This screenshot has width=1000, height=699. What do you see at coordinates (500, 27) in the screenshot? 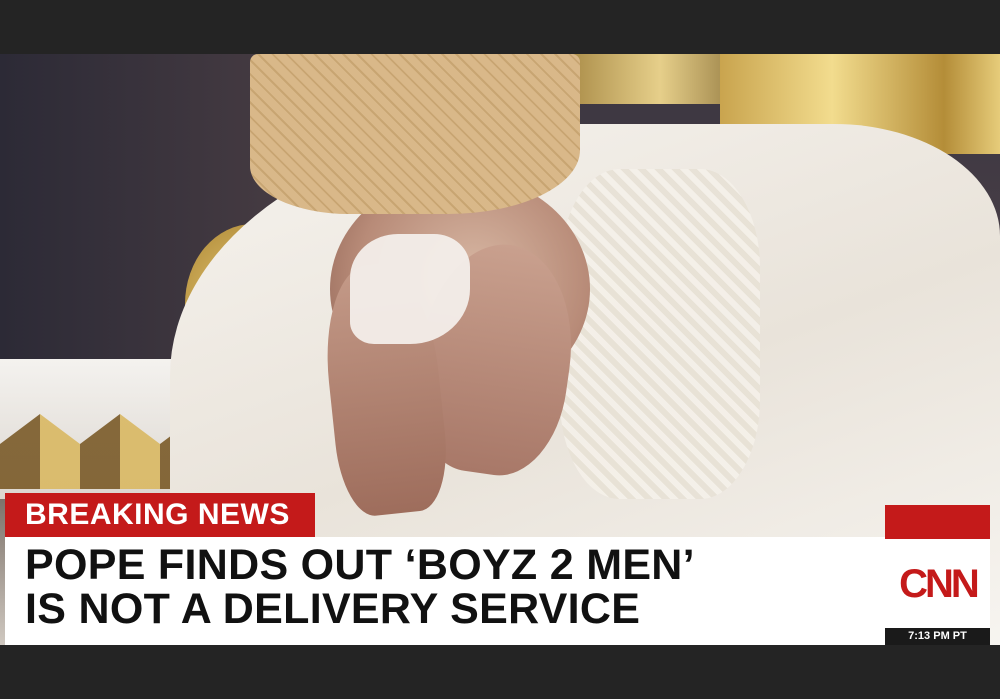
I see `letterbox-top` at bounding box center [500, 27].